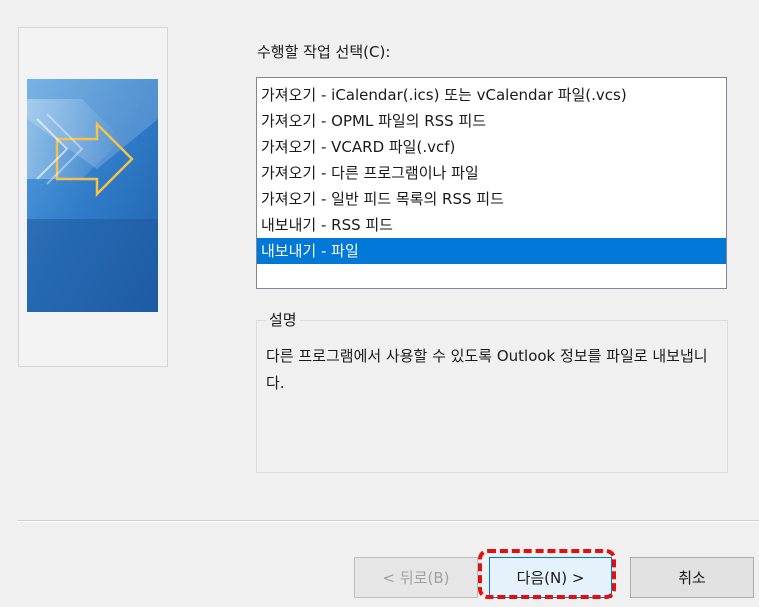 The width and height of the screenshot is (759, 607). What do you see at coordinates (491, 251) in the screenshot?
I see `list-item-export-file: 내보내기 - 파일` at bounding box center [491, 251].